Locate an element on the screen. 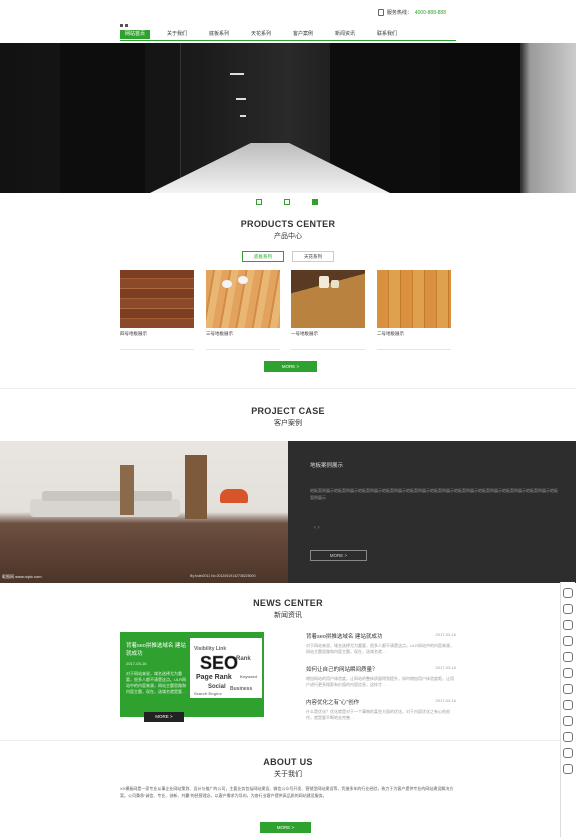 The width and height of the screenshot is (576, 837). products-title-en: PRODUCTS CENTER is located at coordinates (288, 224).